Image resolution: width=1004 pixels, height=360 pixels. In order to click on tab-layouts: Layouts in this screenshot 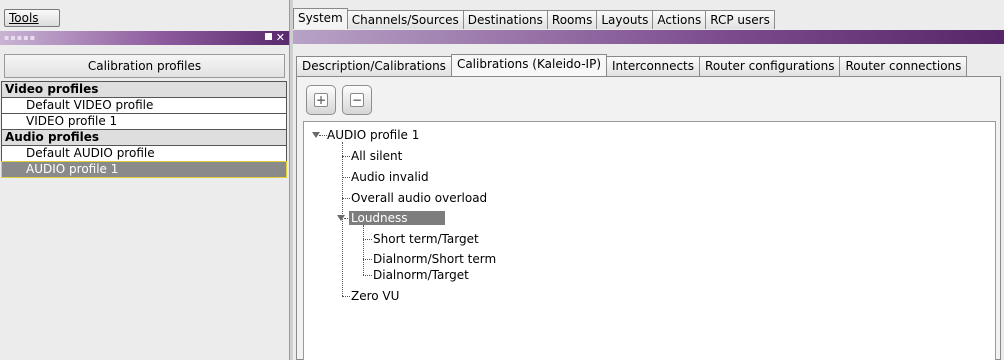, I will do `click(625, 19)`.